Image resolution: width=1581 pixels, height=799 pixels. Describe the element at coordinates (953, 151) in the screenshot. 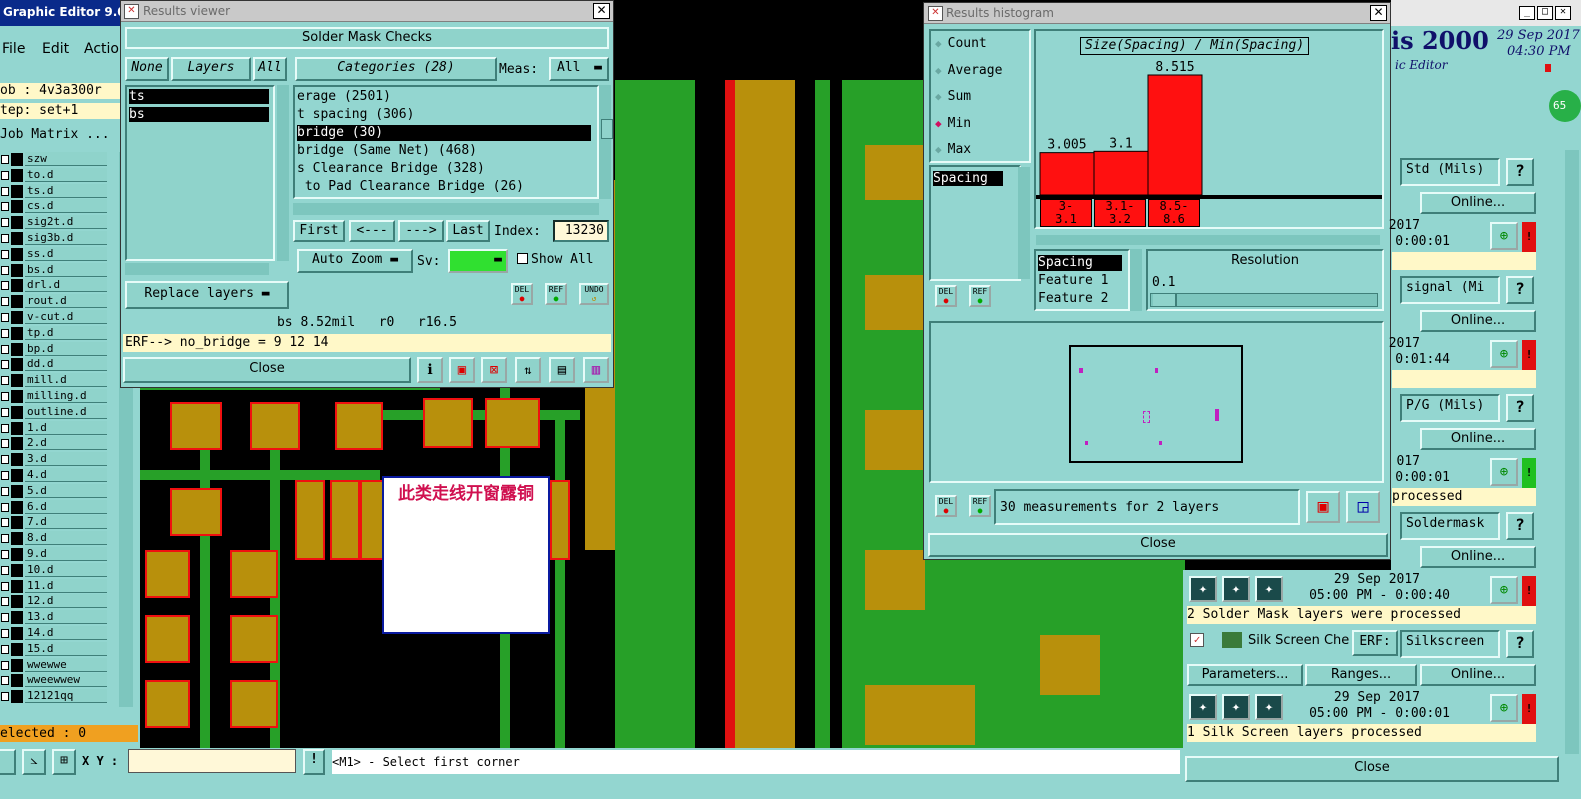

I see `mode-option-max: ◆ Max` at that location.